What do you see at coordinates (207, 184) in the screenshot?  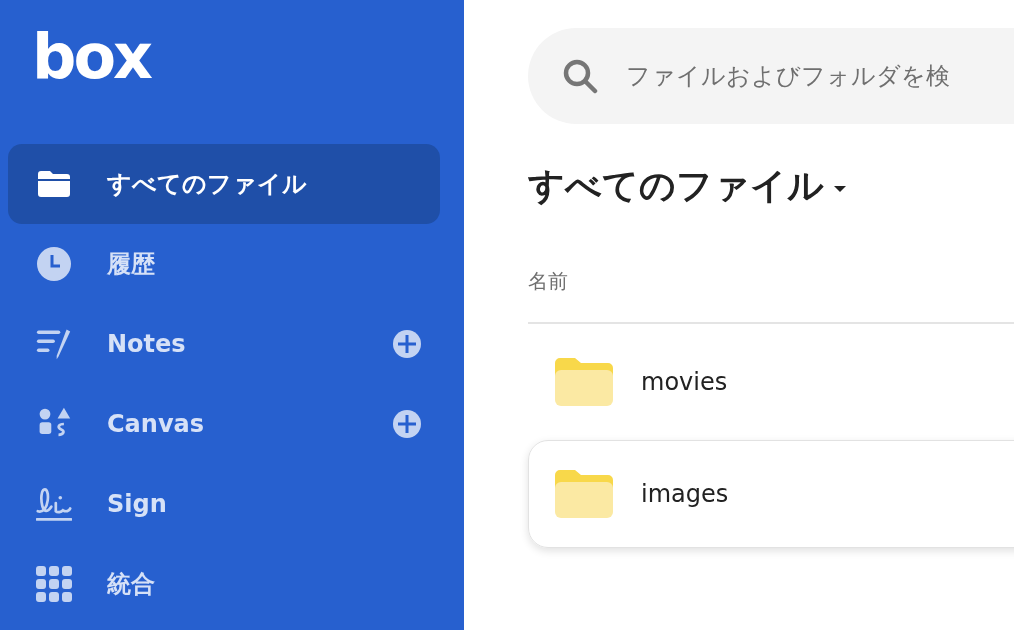 I see `sidebar-item-label: すべてのファイル` at bounding box center [207, 184].